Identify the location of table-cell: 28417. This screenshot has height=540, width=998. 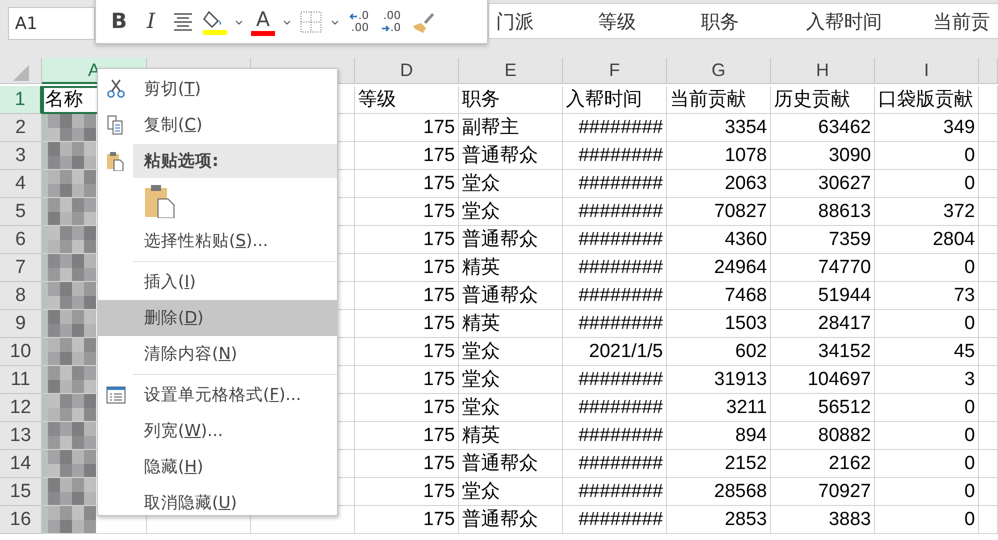
(823, 324).